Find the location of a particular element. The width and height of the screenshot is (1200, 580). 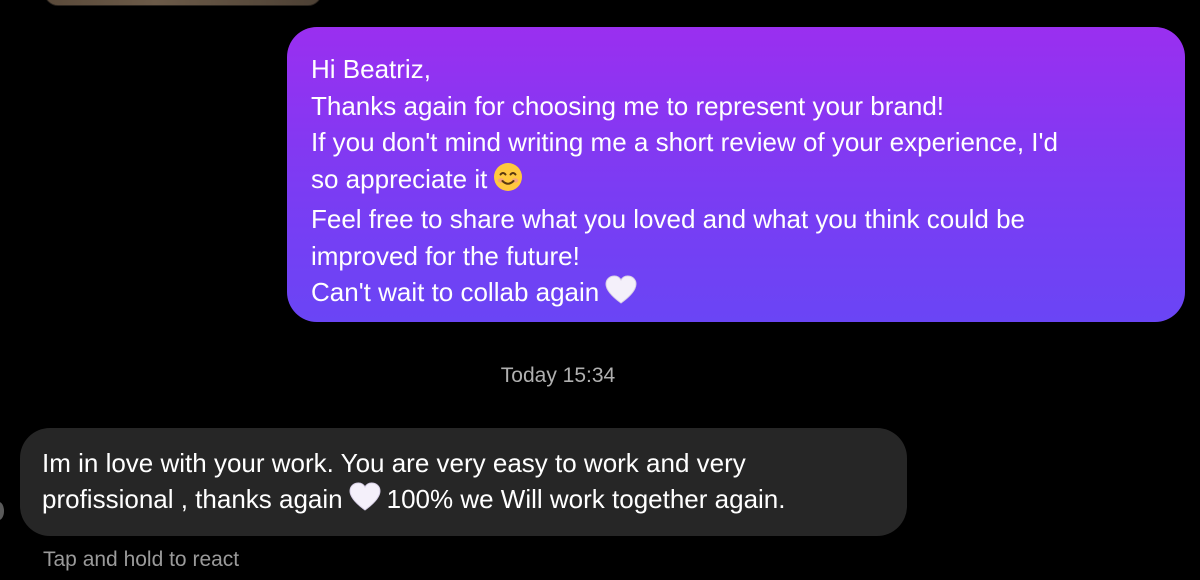

sender-avatar is located at coordinates (2, 511).